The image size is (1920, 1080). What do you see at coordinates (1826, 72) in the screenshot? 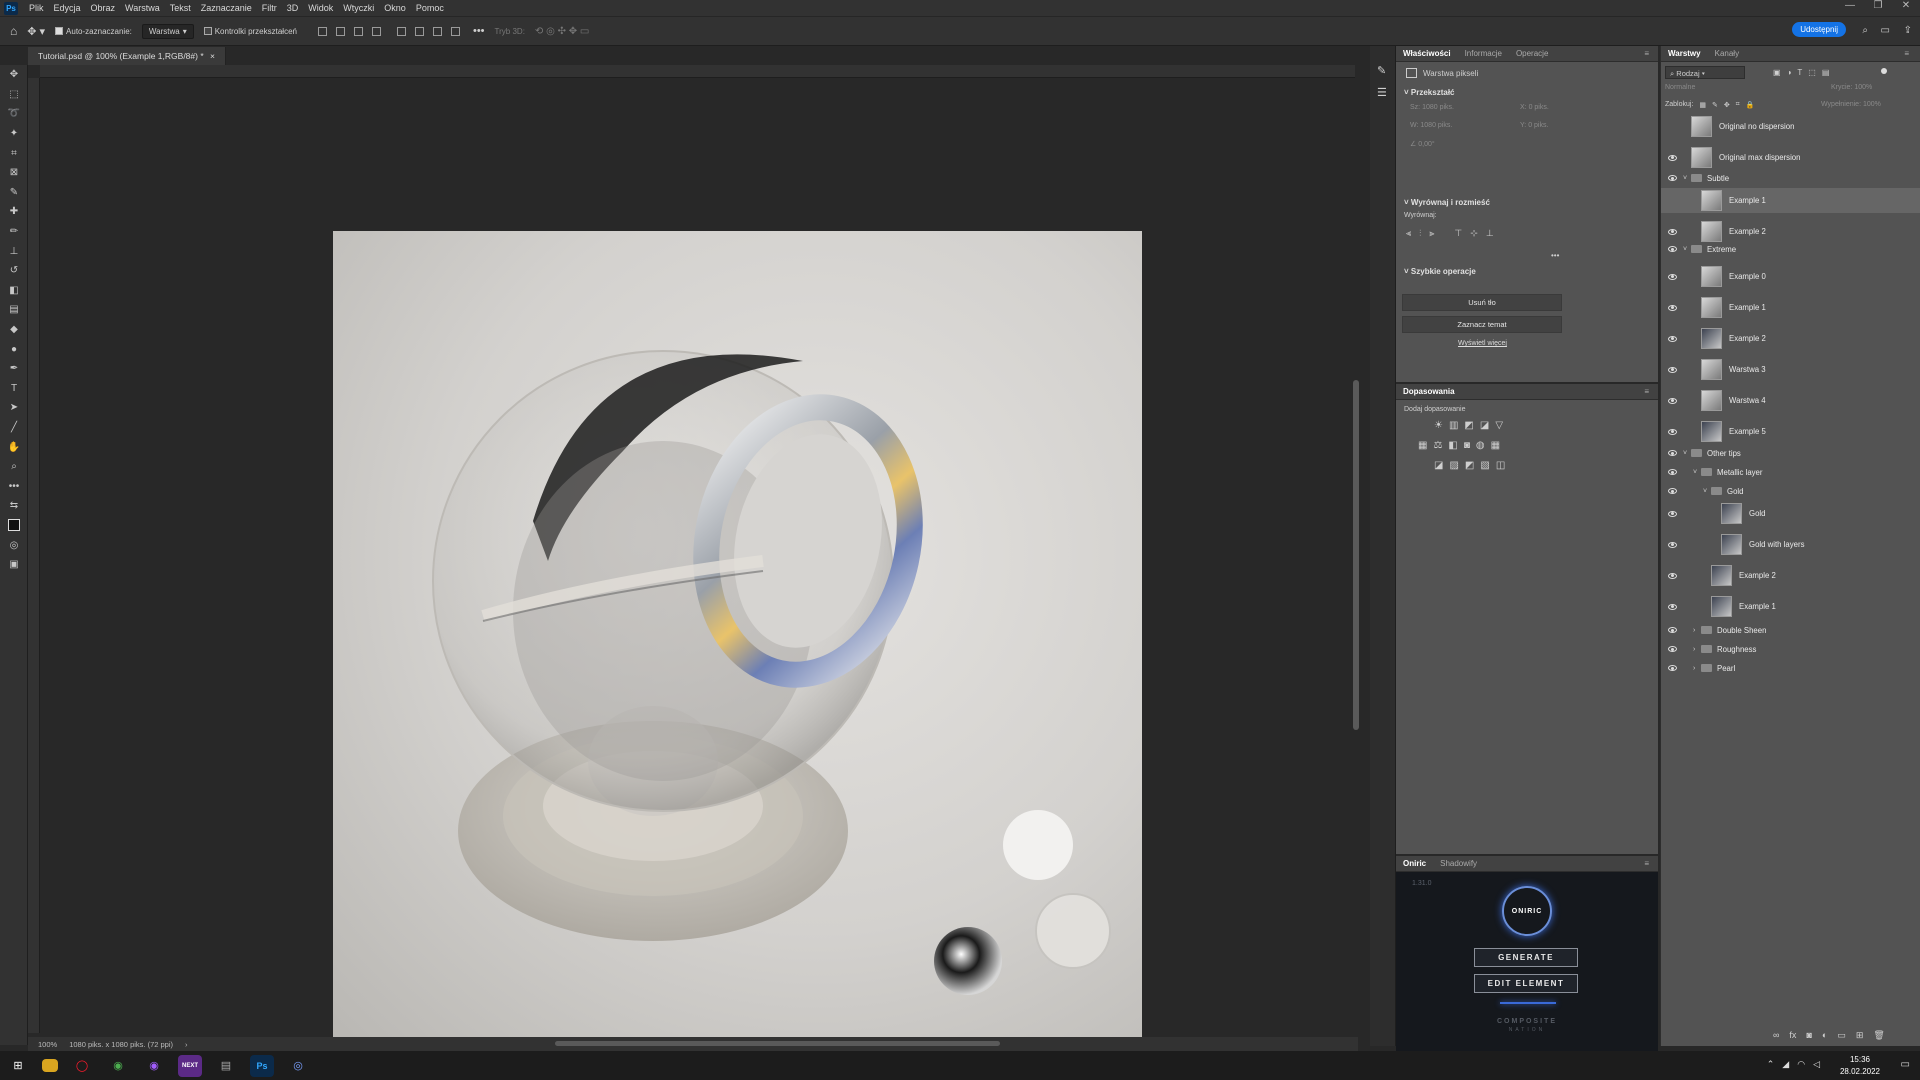
I see `filter-smart-icon: ▤` at bounding box center [1826, 72].